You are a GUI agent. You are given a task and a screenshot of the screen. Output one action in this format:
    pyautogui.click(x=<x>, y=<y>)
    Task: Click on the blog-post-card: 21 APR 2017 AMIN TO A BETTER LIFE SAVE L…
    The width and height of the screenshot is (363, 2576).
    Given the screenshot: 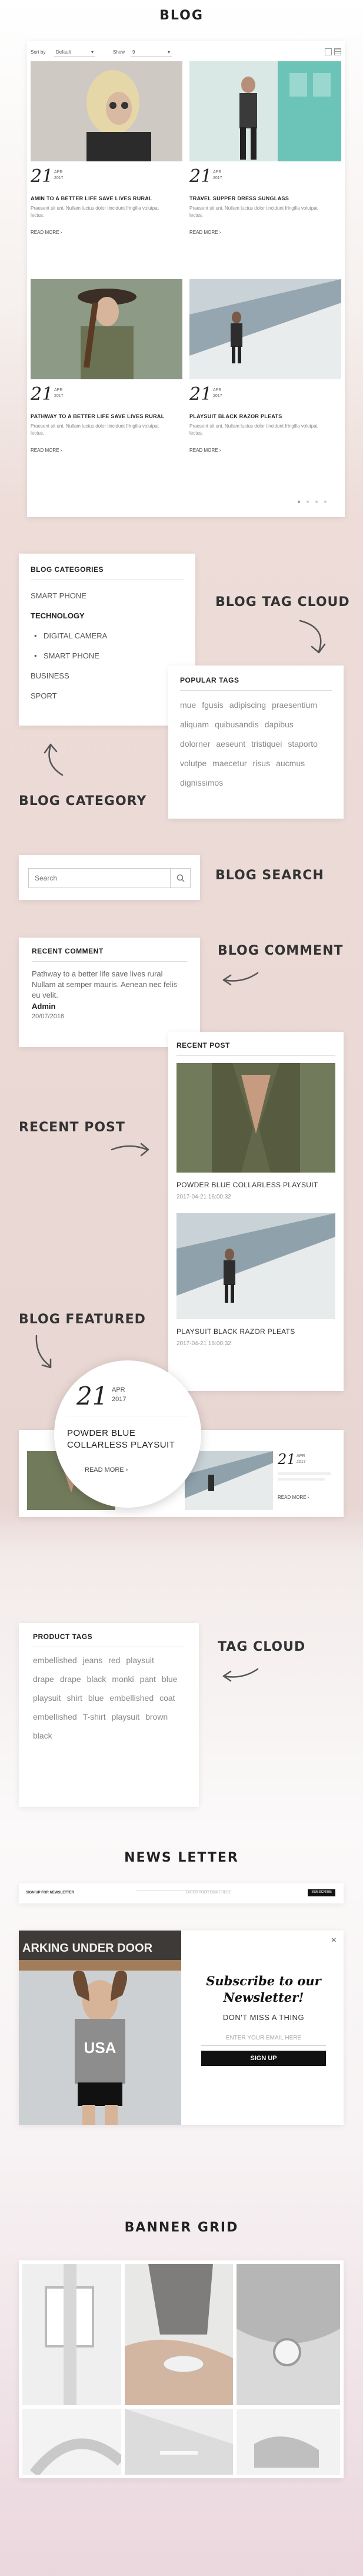 What is the action you would take?
    pyautogui.click(x=106, y=167)
    